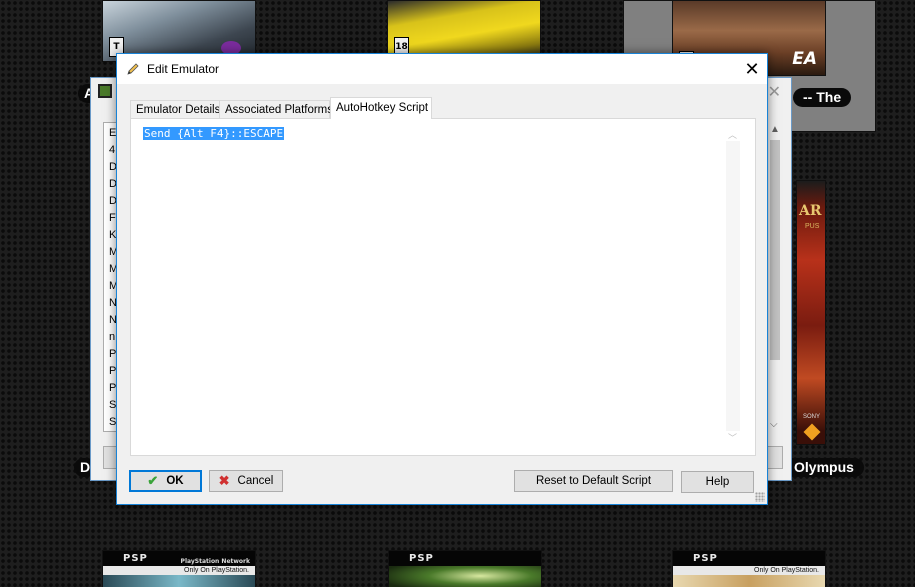 The height and width of the screenshot is (587, 915). I want to click on list-scrollbar: ▲ ⌵, so click(775, 277).